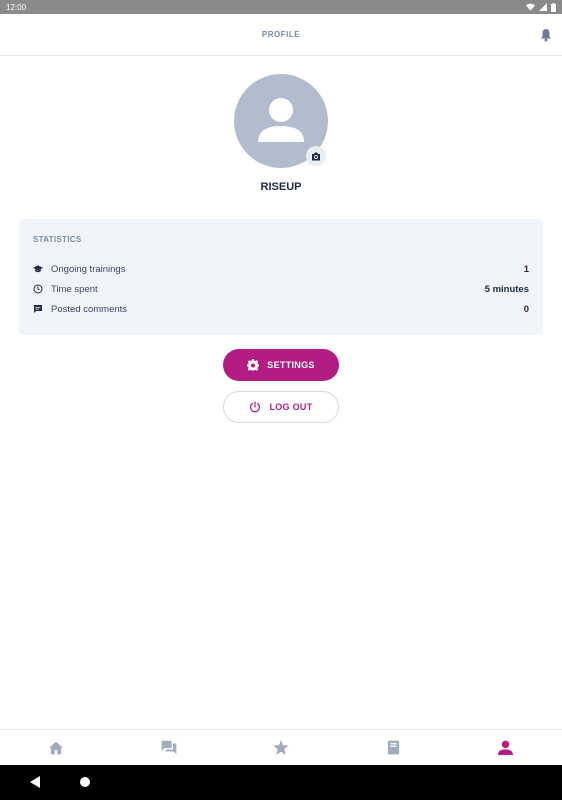  Describe the element at coordinates (89, 309) in the screenshot. I see `stat-label: Posted comments` at that location.